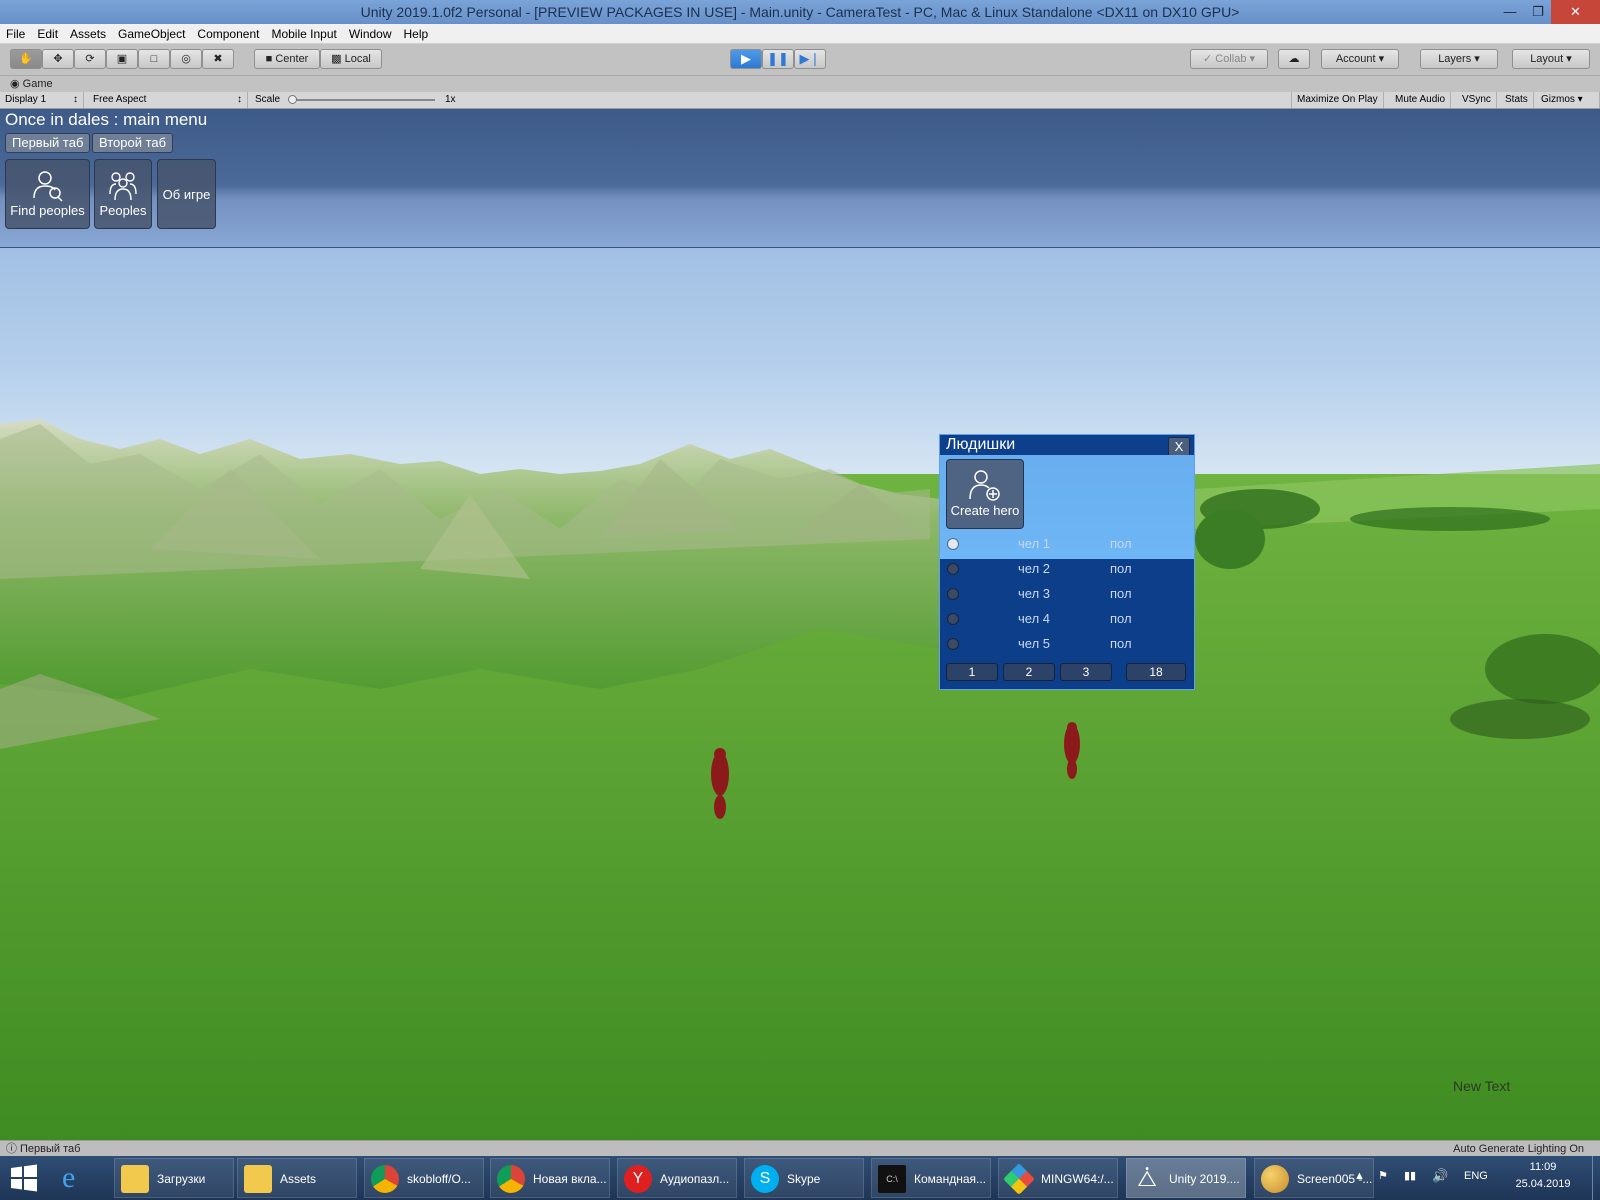 This screenshot has width=1600, height=1200. What do you see at coordinates (1029, 672) in the screenshot?
I see `page-button-2: 2` at bounding box center [1029, 672].